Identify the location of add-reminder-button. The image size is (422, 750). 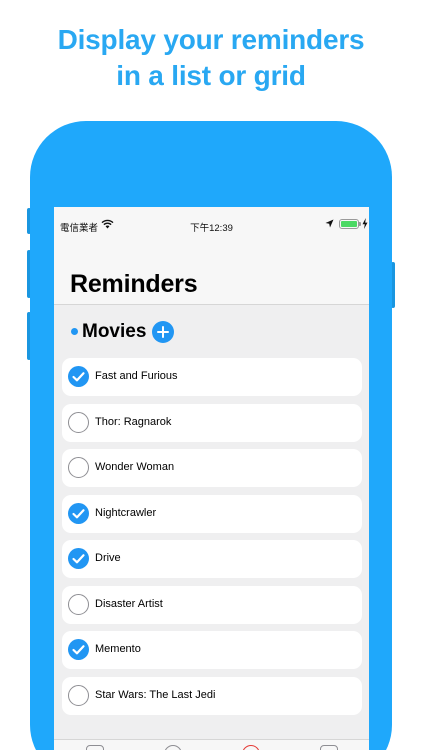
(163, 332).